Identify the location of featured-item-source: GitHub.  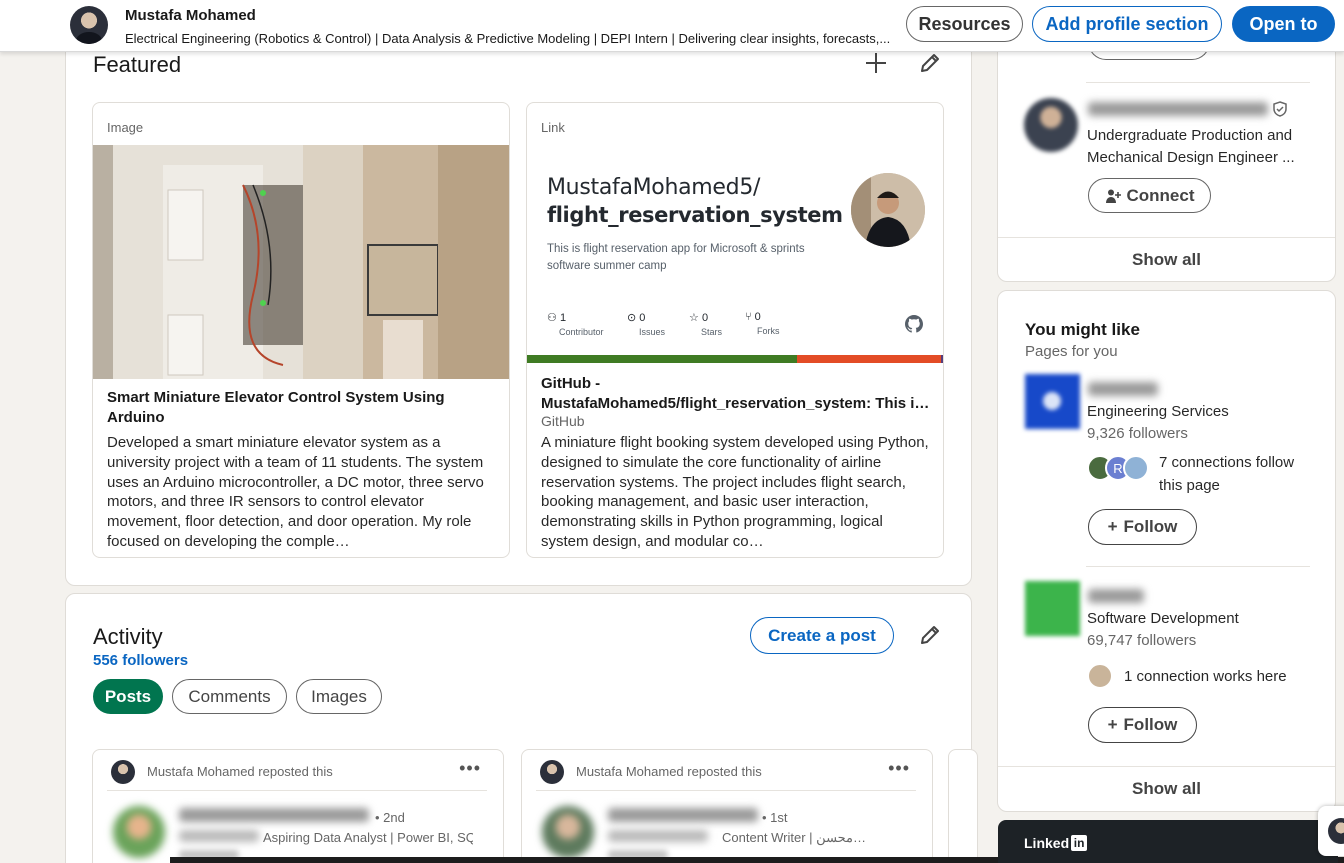
(563, 421).